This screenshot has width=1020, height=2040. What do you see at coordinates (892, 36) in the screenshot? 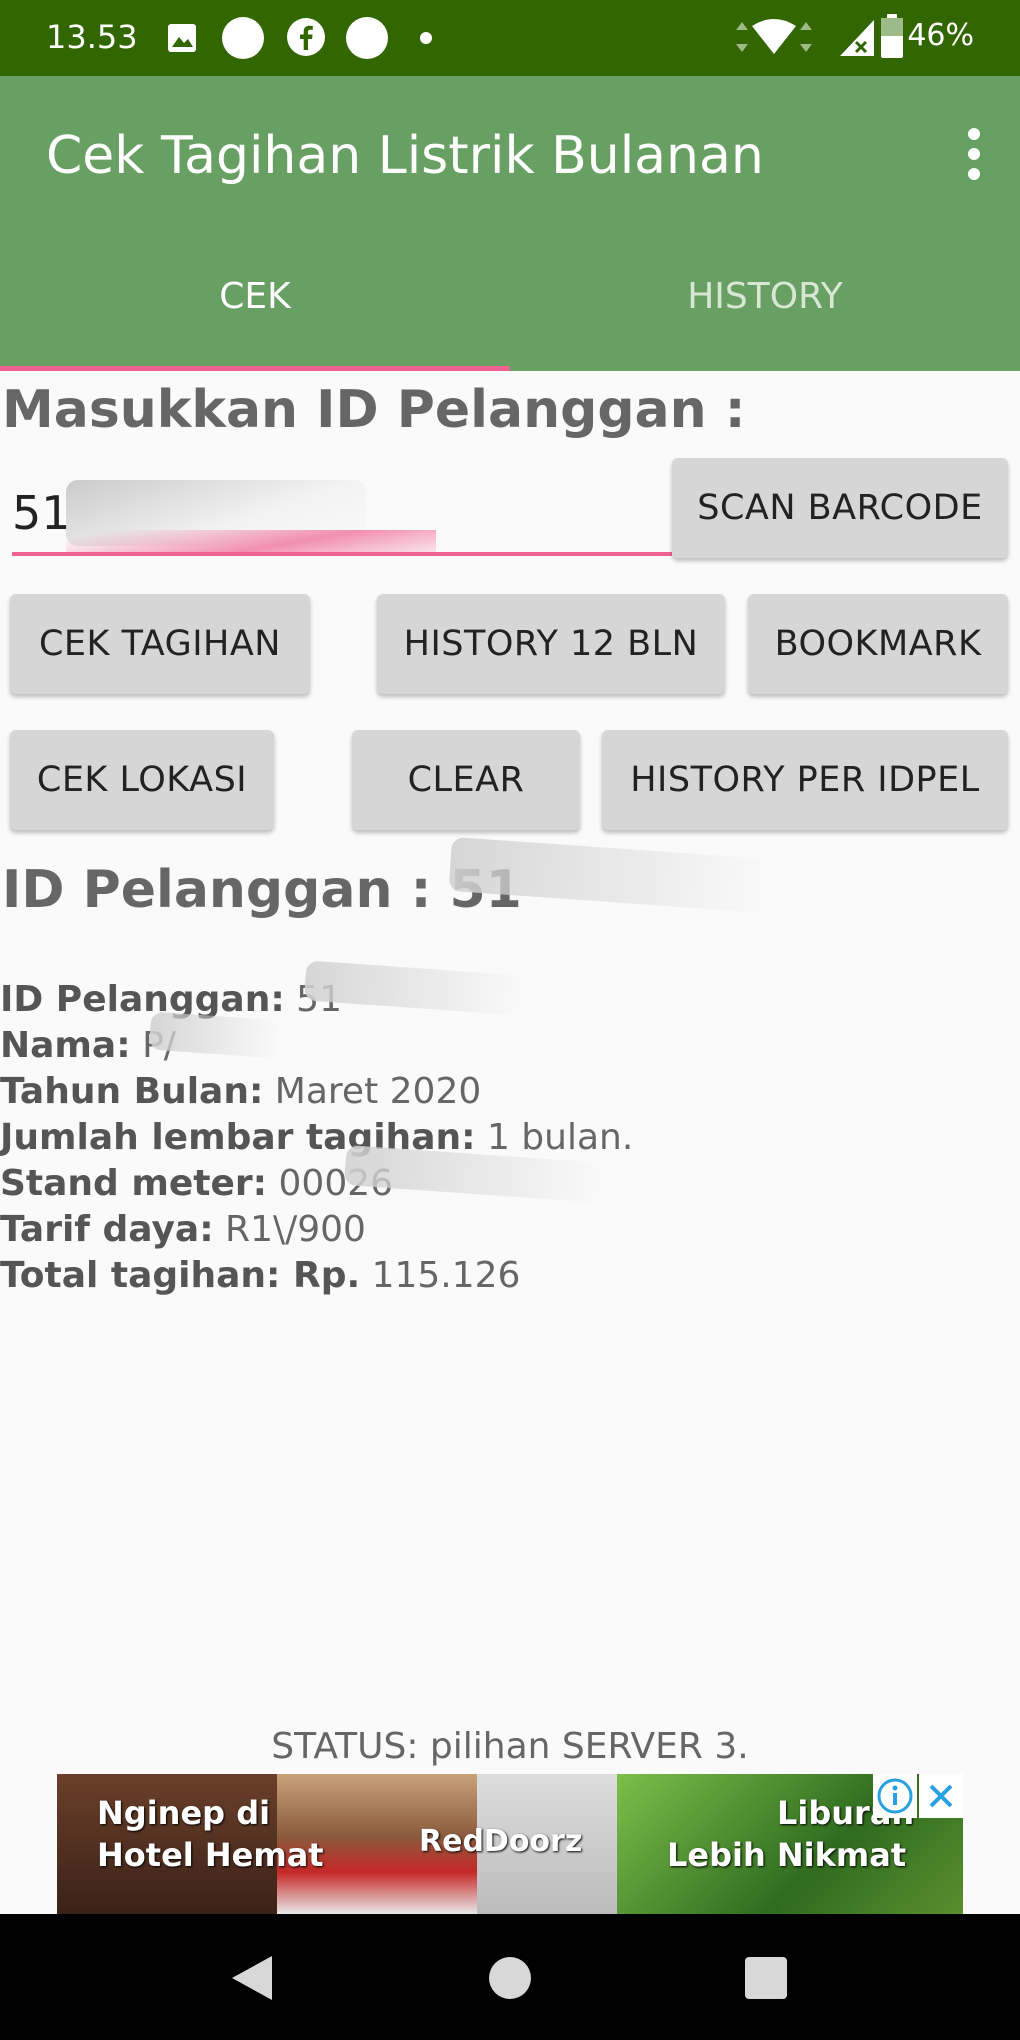
I see `battery-icon` at bounding box center [892, 36].